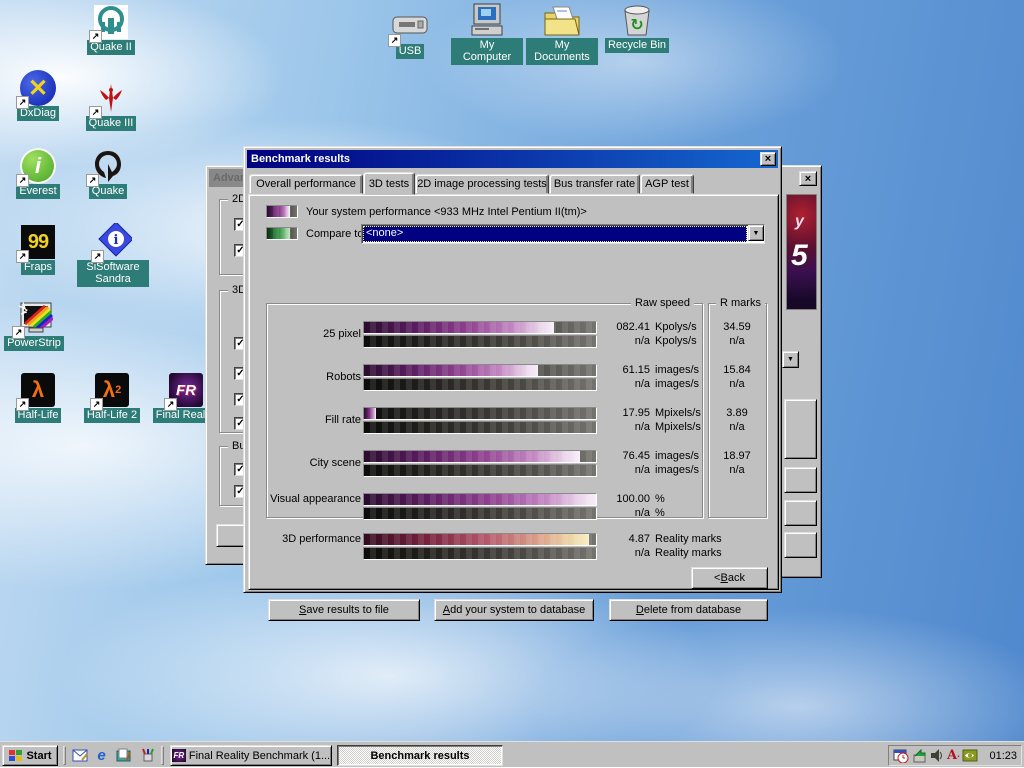  Describe the element at coordinates (113, 255) in the screenshot. I see `desktop-icon-sandra: i TM ↗ SiSoftware Sandra` at that location.